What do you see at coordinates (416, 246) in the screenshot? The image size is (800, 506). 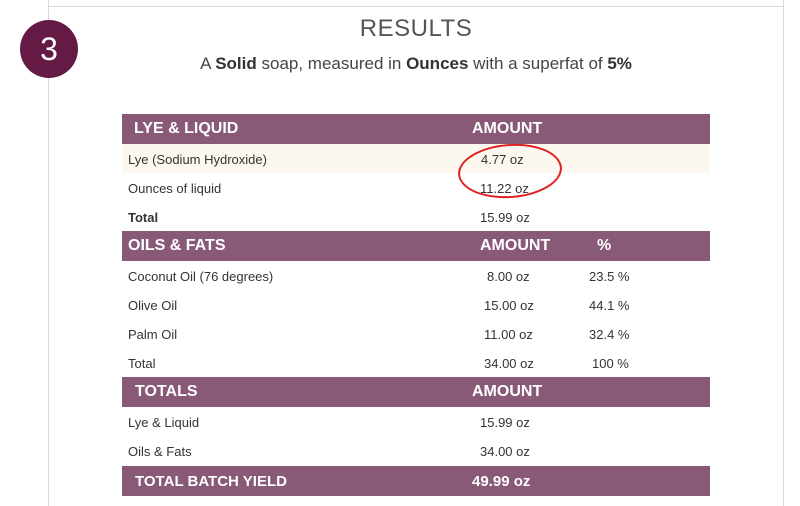 I see `oils-fats-header: OILS & FATS AMOUNT %` at bounding box center [416, 246].